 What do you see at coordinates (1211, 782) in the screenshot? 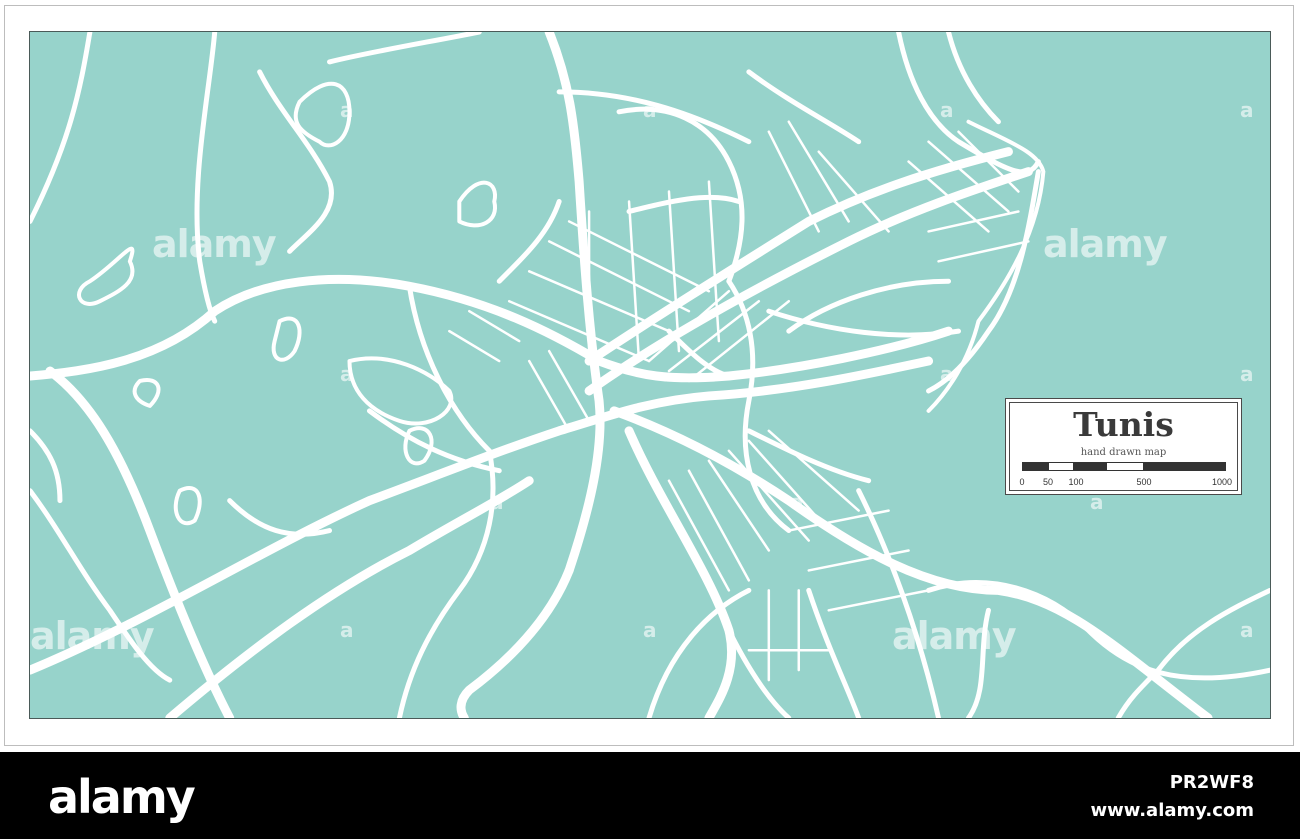
I see `image-id: PR2WF8` at bounding box center [1211, 782].